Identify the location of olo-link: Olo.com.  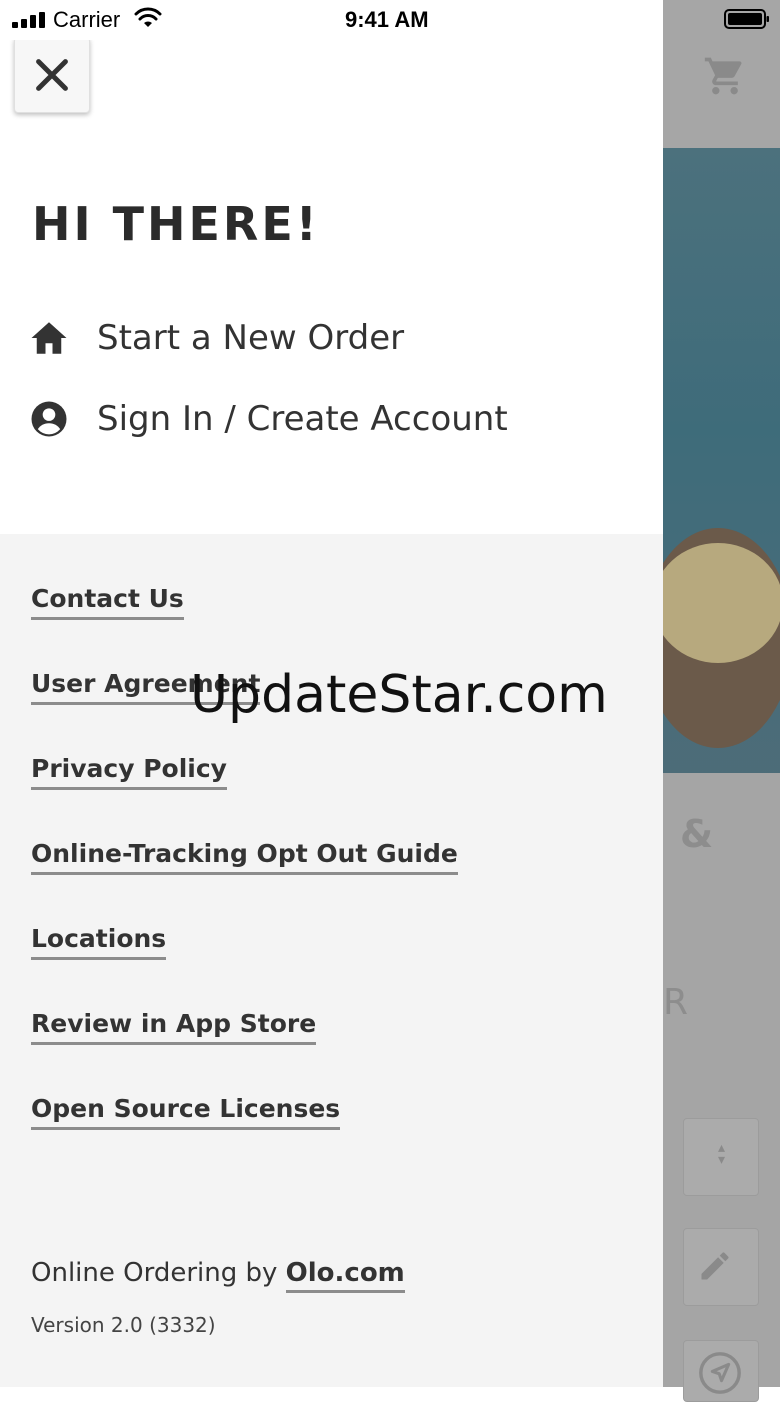
(345, 1275).